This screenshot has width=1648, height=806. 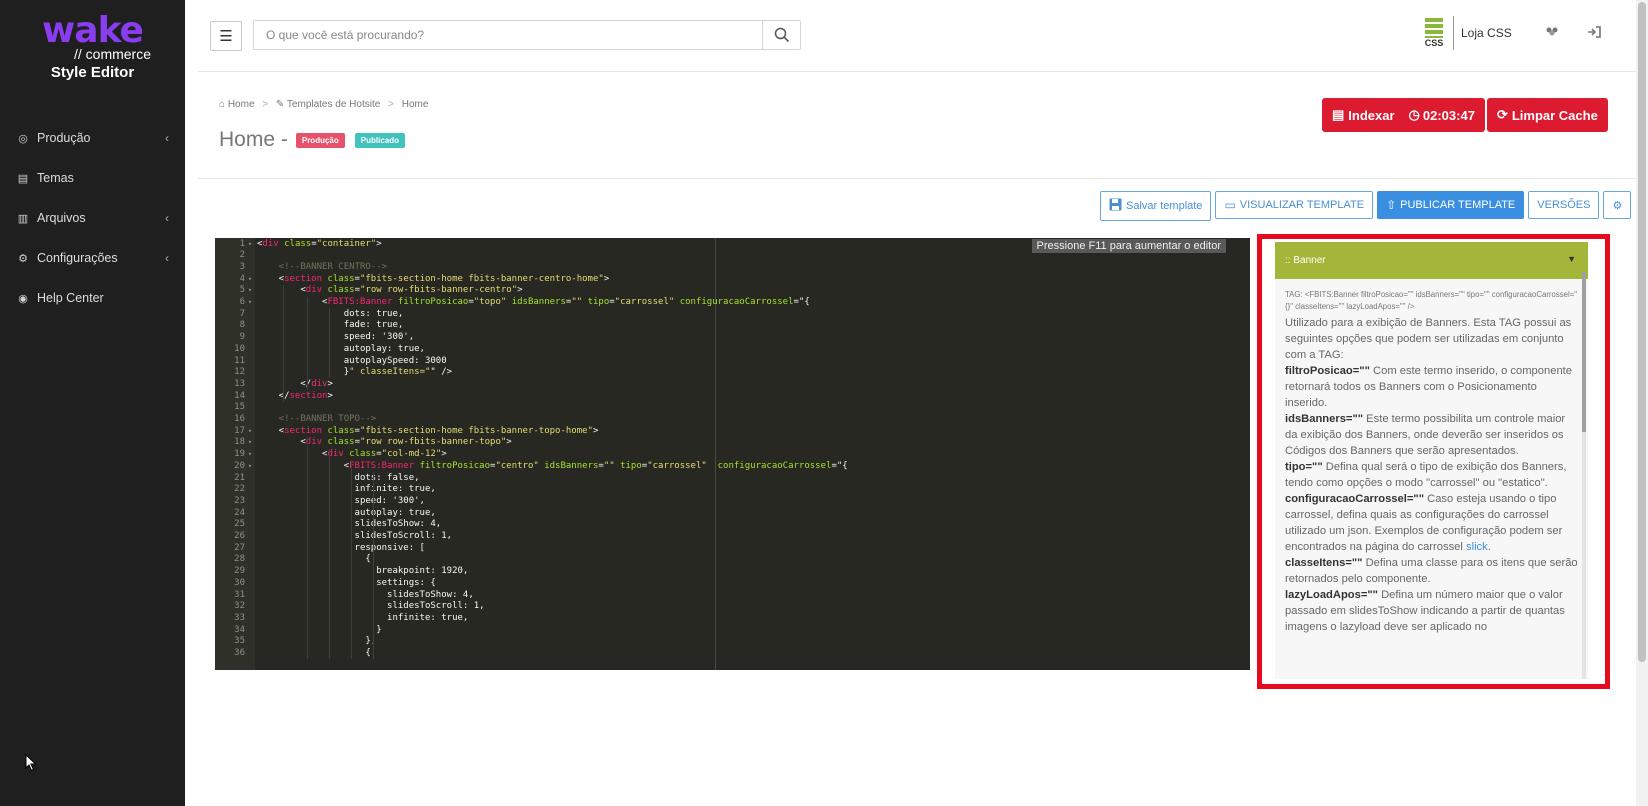 What do you see at coordinates (508, 35) in the screenshot?
I see `search-input` at bounding box center [508, 35].